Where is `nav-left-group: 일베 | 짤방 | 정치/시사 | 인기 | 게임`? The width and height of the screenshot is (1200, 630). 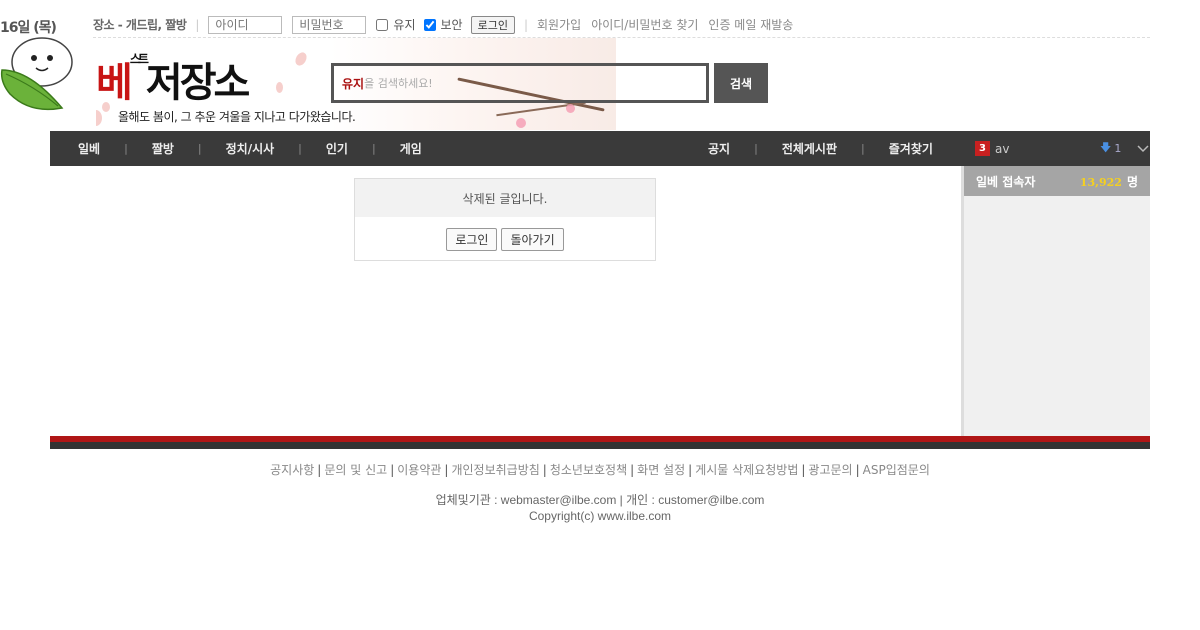 nav-left-group: 일베 | 짤방 | 정치/시사 | 인기 | 게임 is located at coordinates (250, 148).